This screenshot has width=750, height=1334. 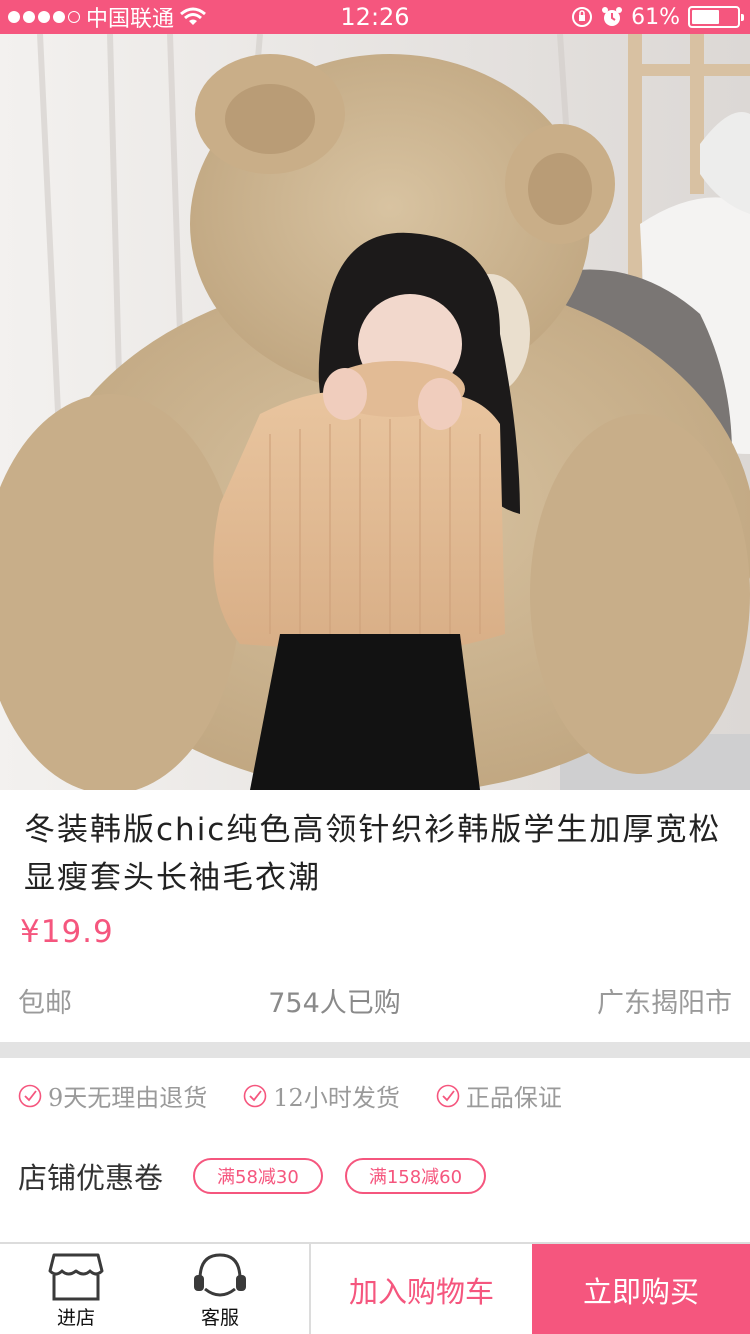 I want to click on product-meta-row: 包邮 754人已购 广东揭阳市, so click(x=375, y=1000).